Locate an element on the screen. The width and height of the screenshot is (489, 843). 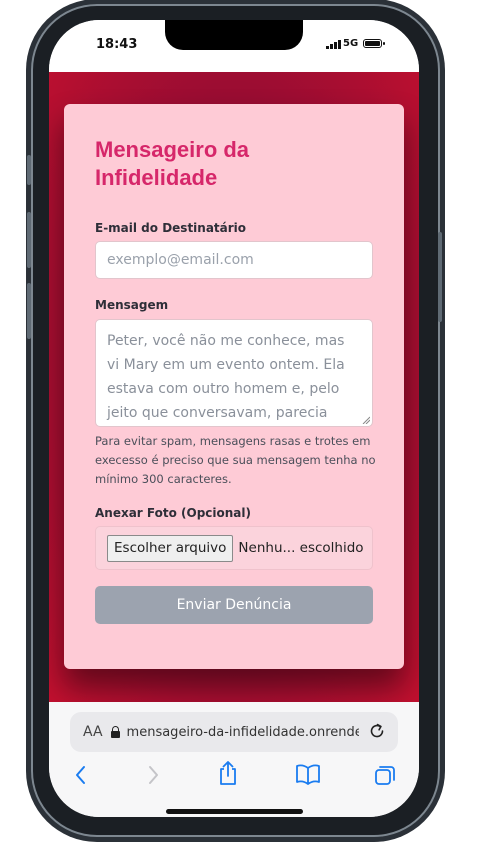
volume-up-button is located at coordinates (29, 240).